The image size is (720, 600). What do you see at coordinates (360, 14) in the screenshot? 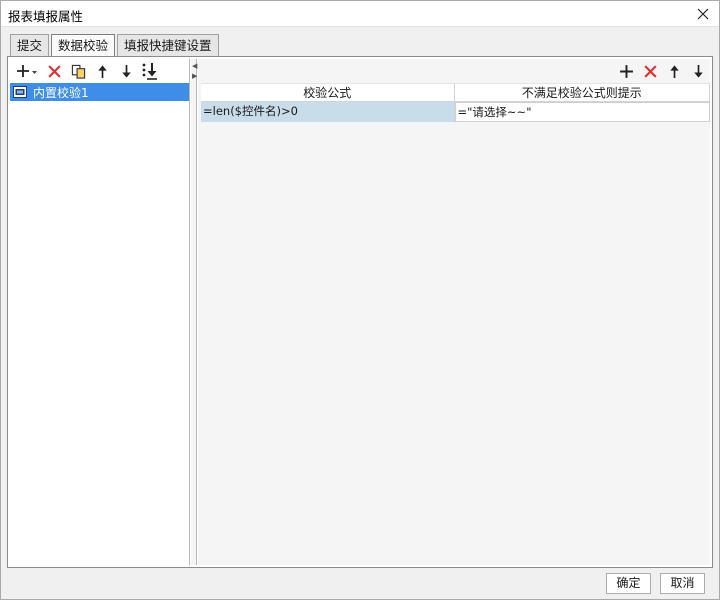
I see `titlebar: 报表填报属性` at bounding box center [360, 14].